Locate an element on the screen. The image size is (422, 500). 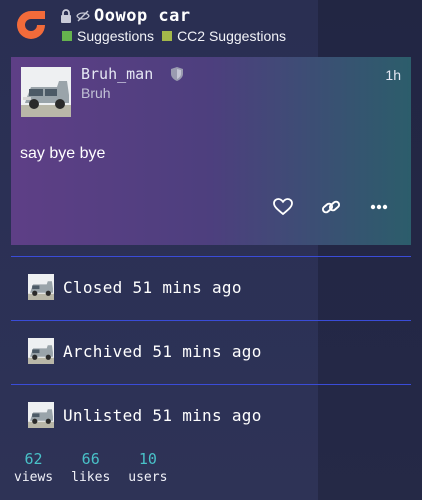
stat-users: 10 users is located at coordinates (147, 467).